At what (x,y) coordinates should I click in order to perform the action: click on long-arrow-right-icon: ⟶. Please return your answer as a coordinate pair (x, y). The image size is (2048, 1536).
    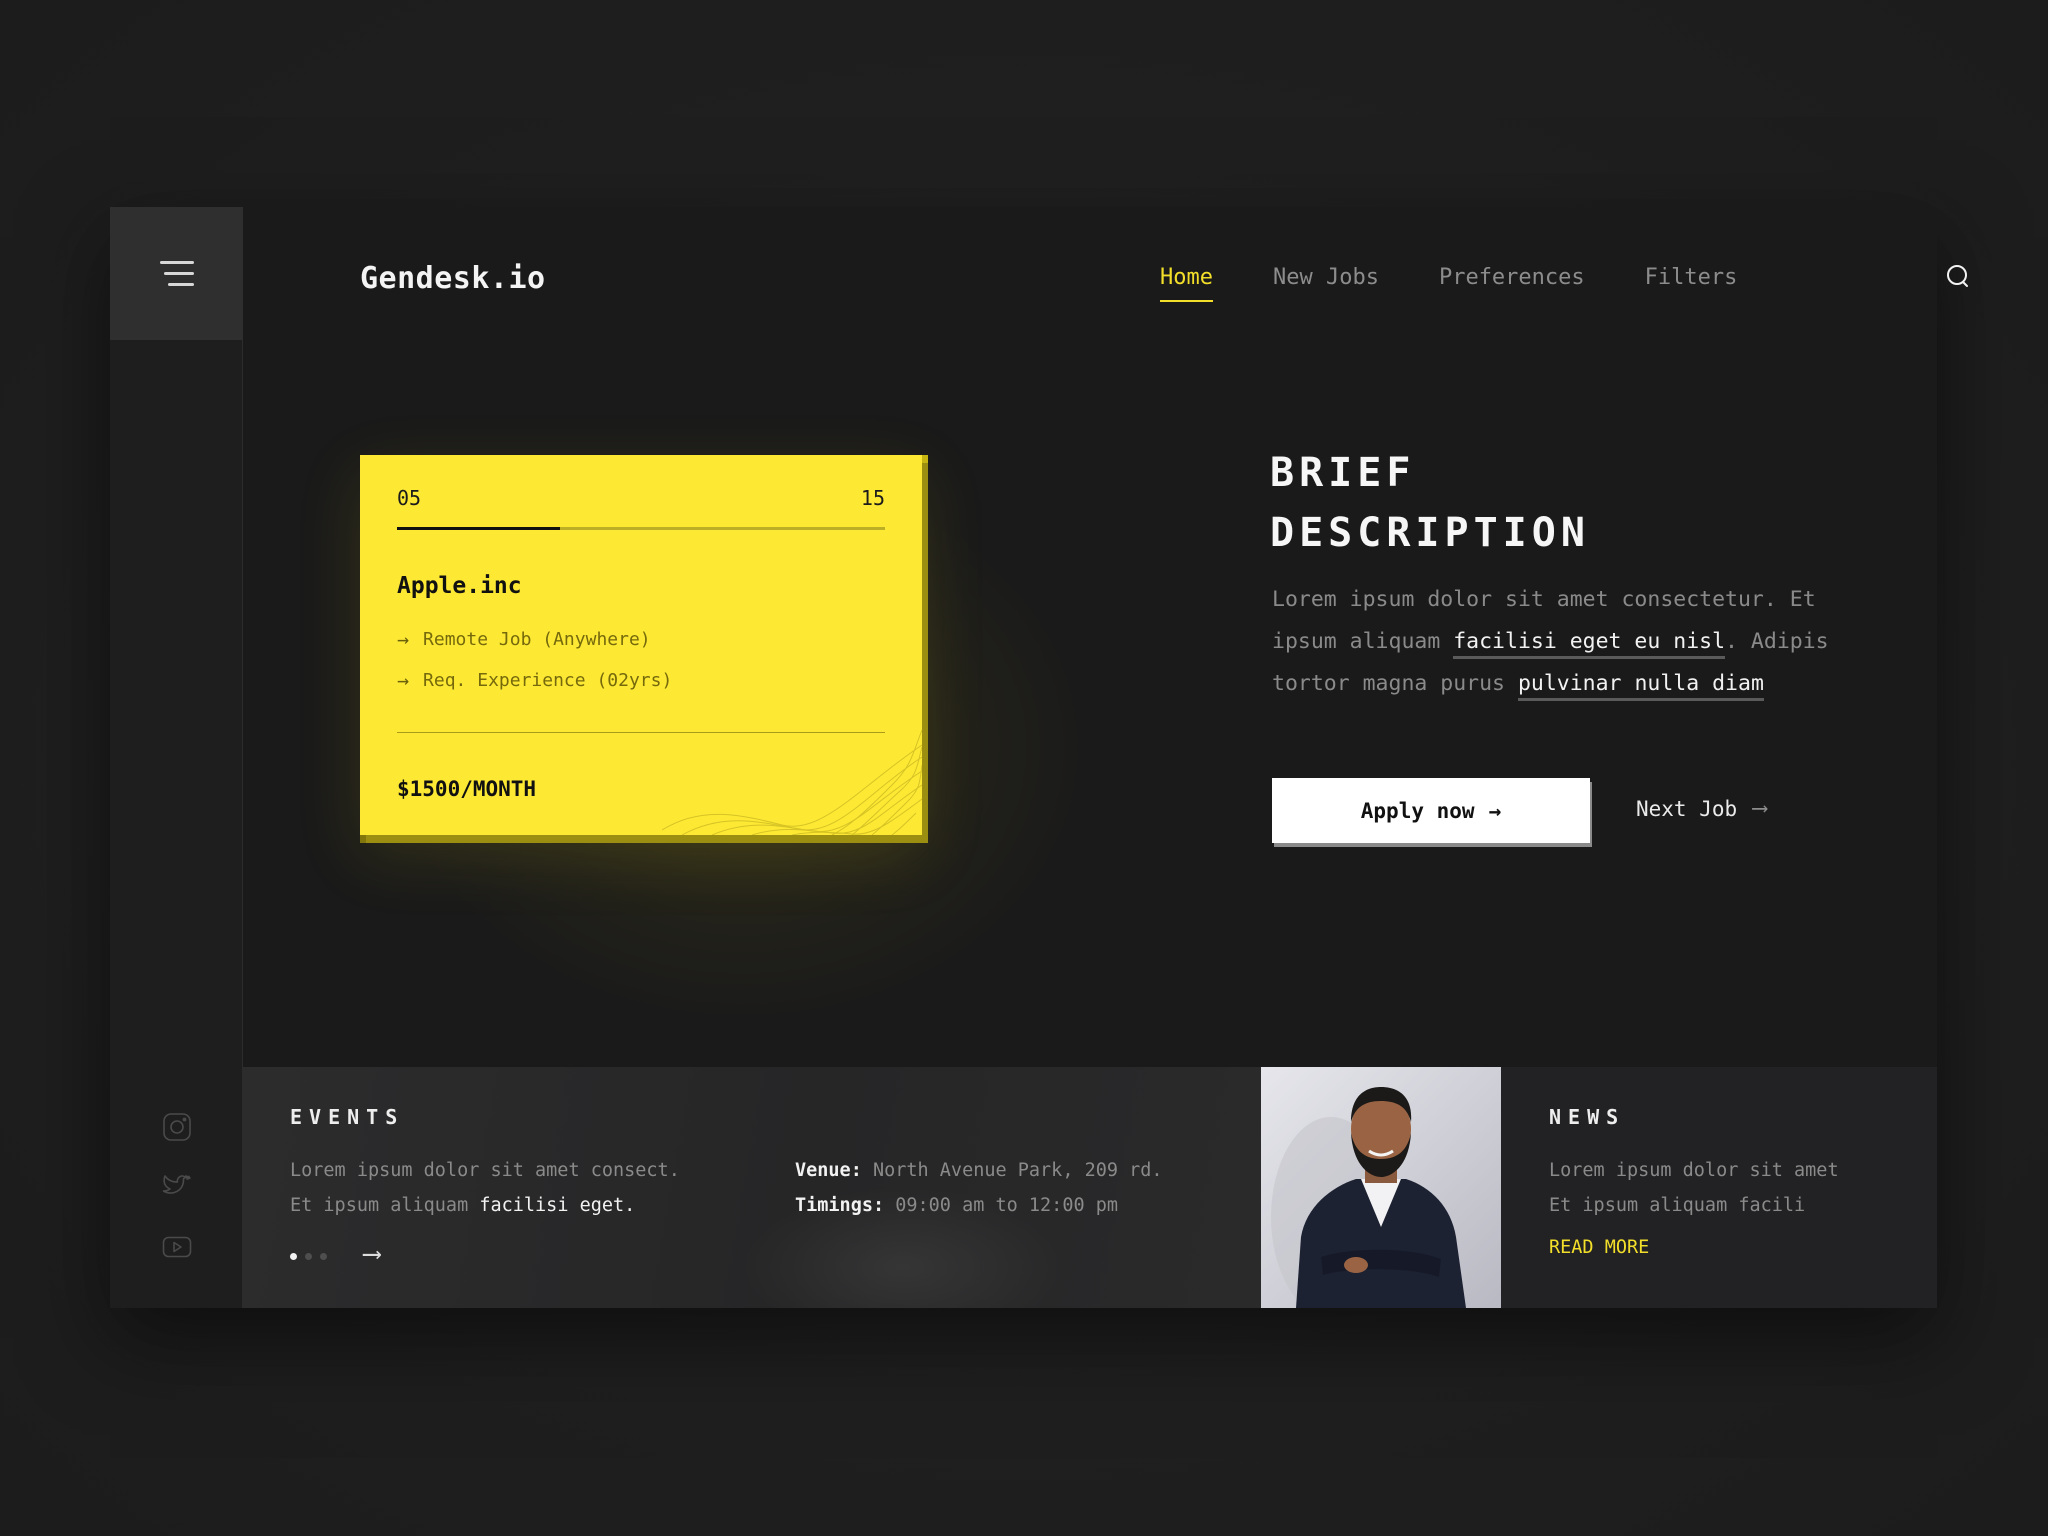
    Looking at the image, I should click on (1760, 808).